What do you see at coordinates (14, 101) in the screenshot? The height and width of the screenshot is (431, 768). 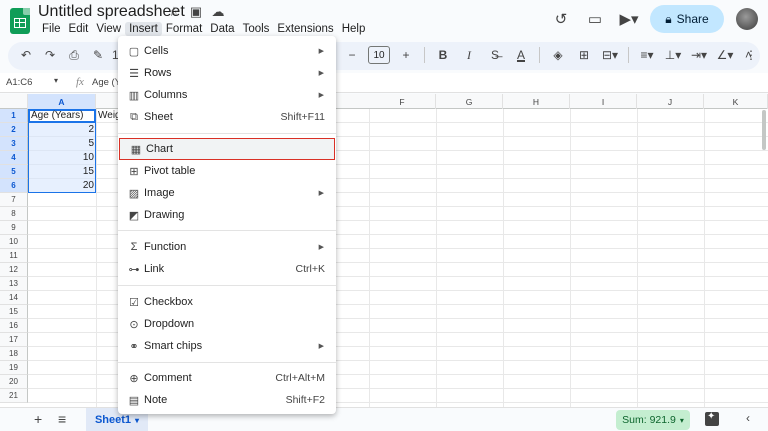 I see `select-all-corner` at bounding box center [14, 101].